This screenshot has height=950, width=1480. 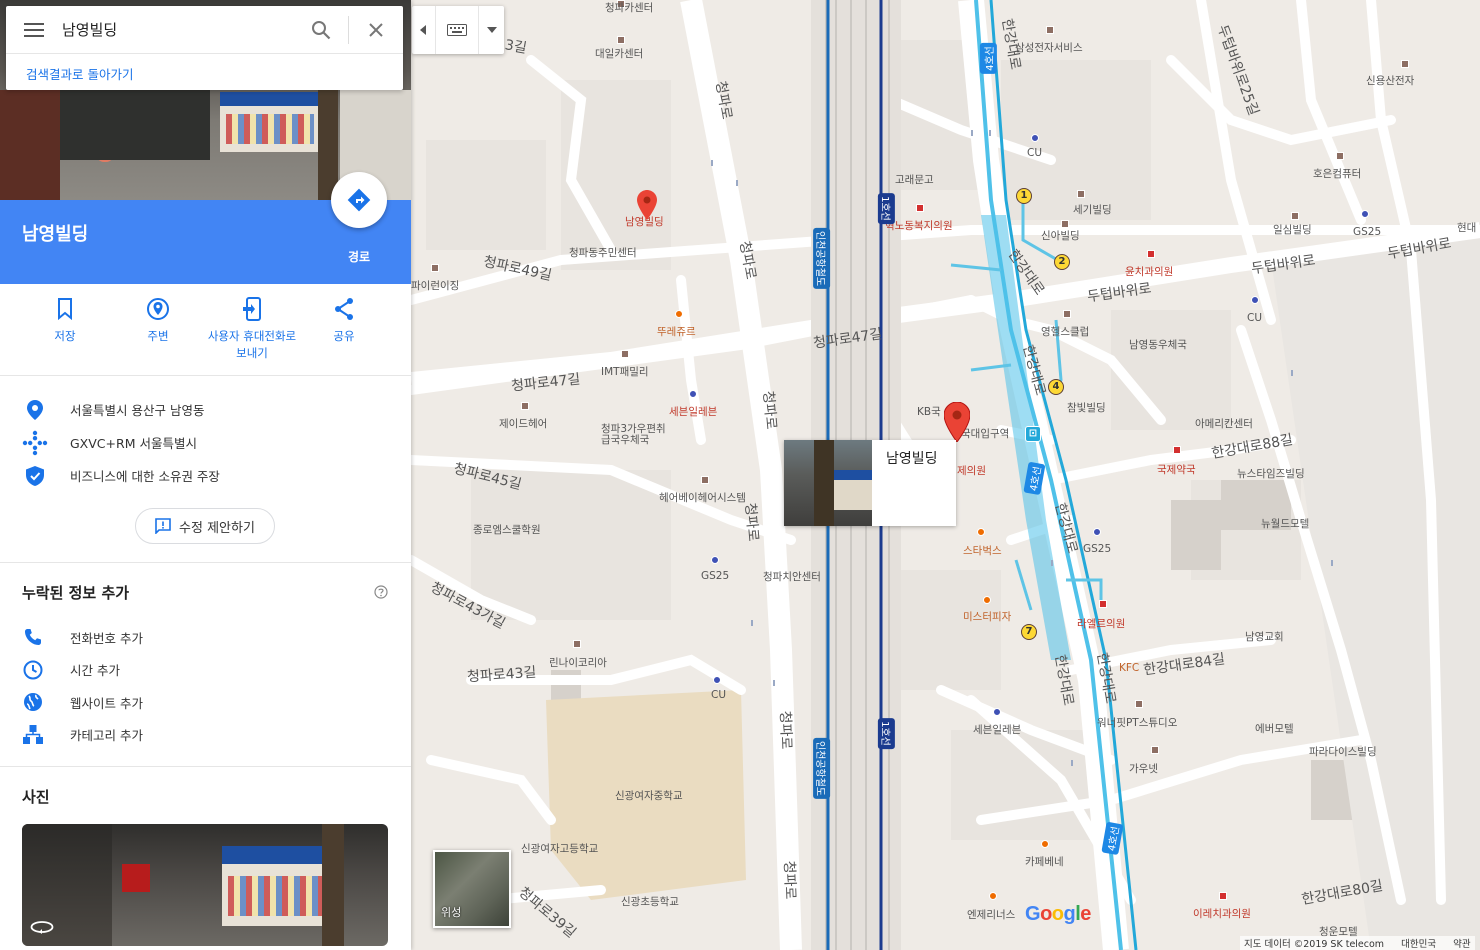 I want to click on satellite-layer-toggle: 위성, so click(x=472, y=889).